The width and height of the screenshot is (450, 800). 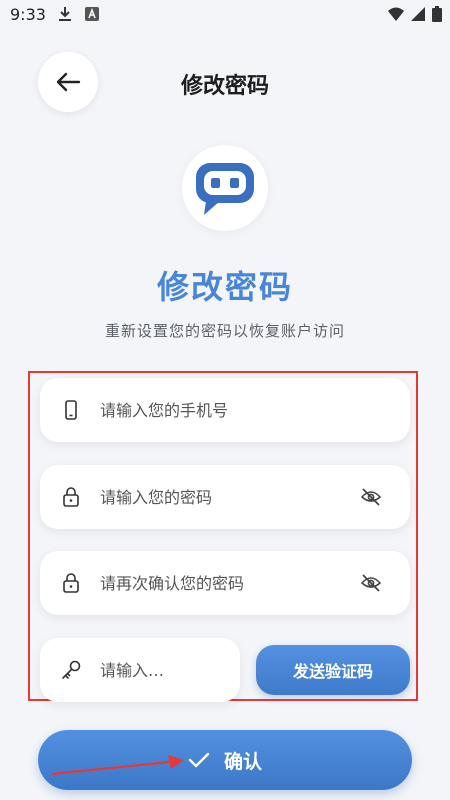 I want to click on page-title: 修改密码, so click(x=224, y=86).